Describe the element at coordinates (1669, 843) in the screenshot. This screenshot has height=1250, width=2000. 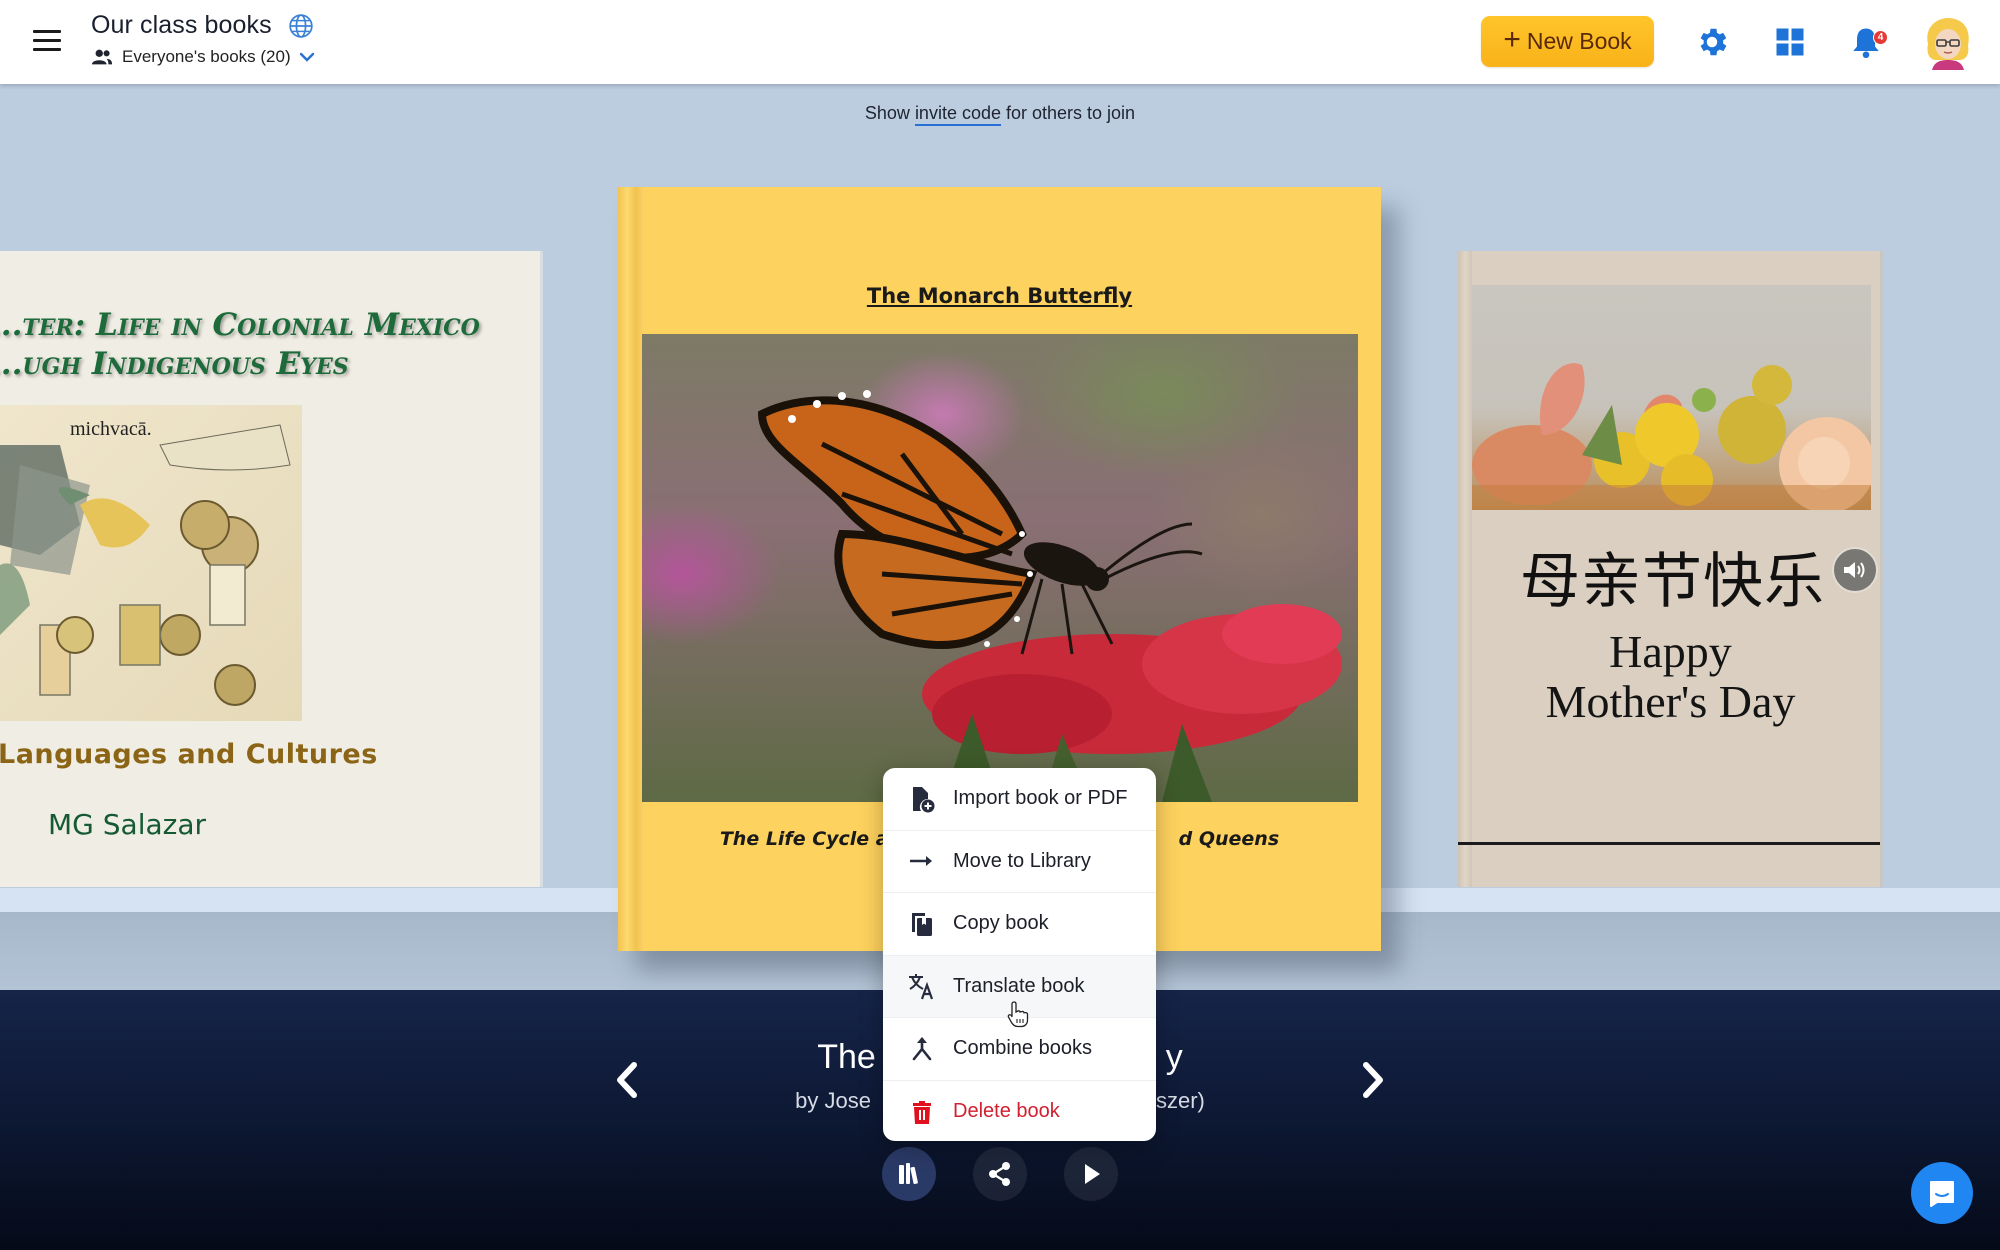
I see `cover-divider` at that location.